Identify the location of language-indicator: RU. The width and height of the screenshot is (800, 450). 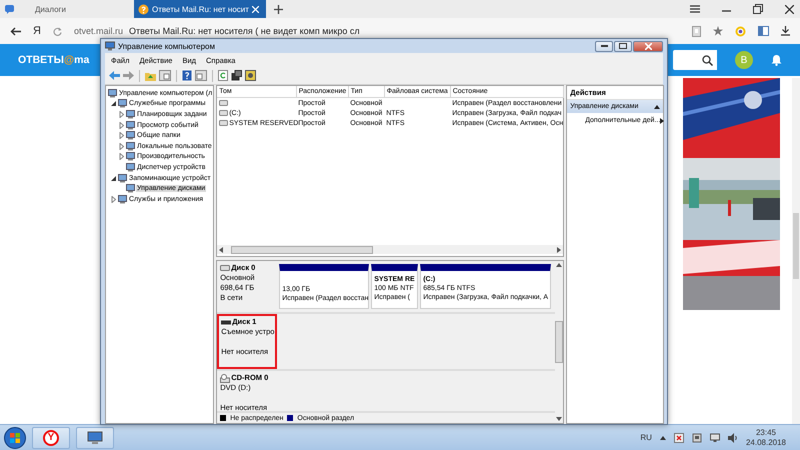
(646, 437).